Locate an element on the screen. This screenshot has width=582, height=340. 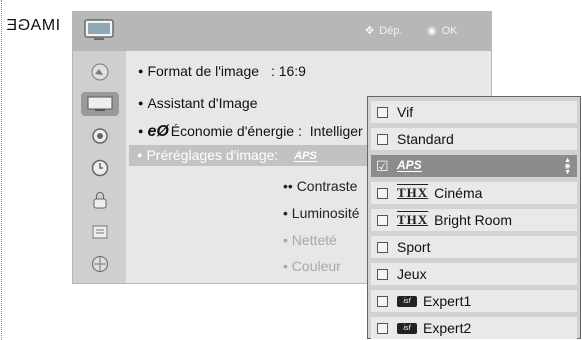
option-thx-cinema: THX Cinéma is located at coordinates (474, 193).